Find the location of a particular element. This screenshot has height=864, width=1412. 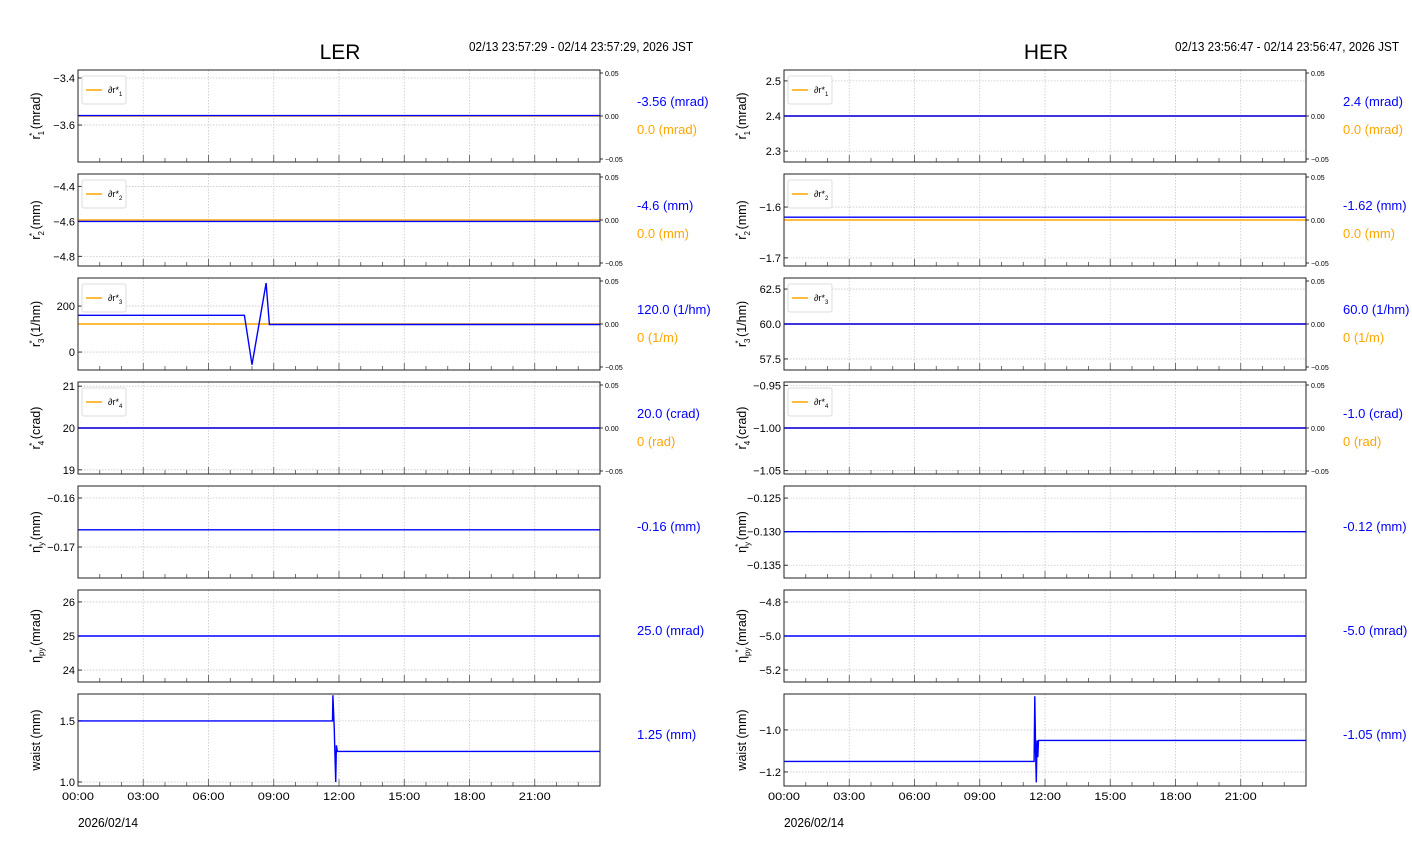

current-value-label: -0.16 (mm) is located at coordinates (669, 526).